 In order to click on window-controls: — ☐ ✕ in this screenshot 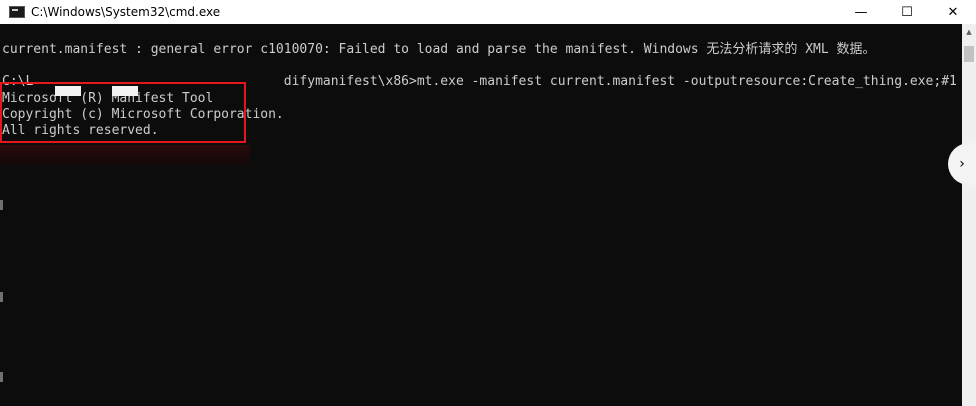, I will do `click(907, 12)`.